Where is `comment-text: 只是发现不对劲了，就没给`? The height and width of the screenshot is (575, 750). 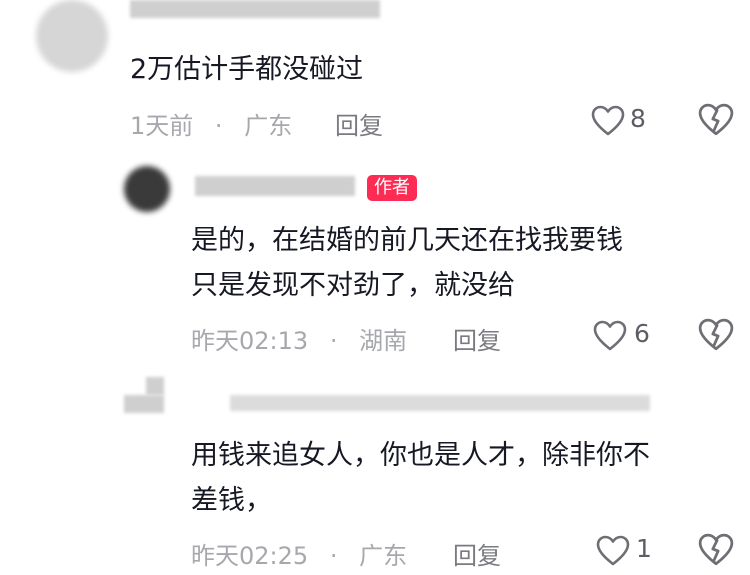 comment-text: 只是发现不对劲了，就没给 is located at coordinates (353, 285).